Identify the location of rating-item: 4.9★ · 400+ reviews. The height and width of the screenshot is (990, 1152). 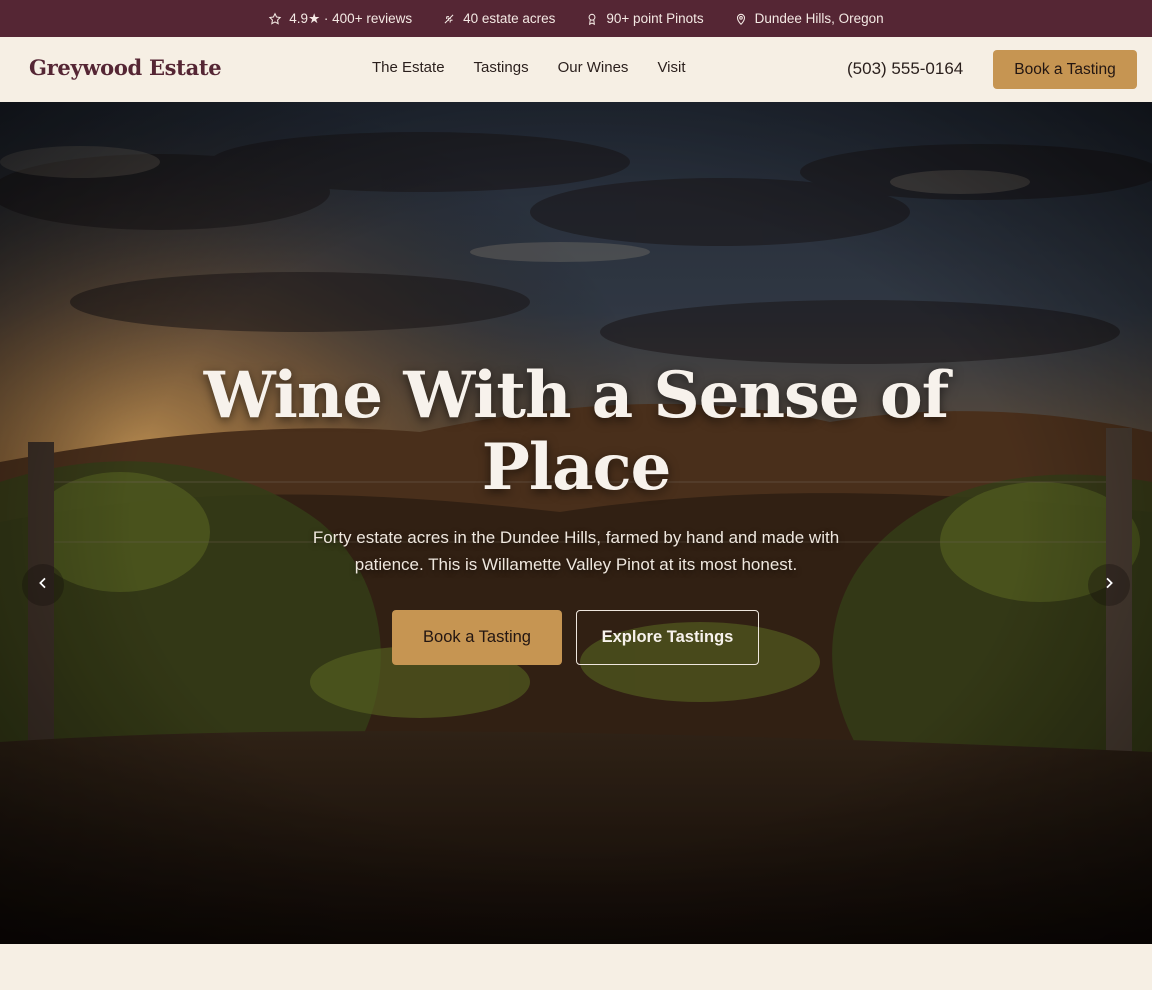
(340, 19).